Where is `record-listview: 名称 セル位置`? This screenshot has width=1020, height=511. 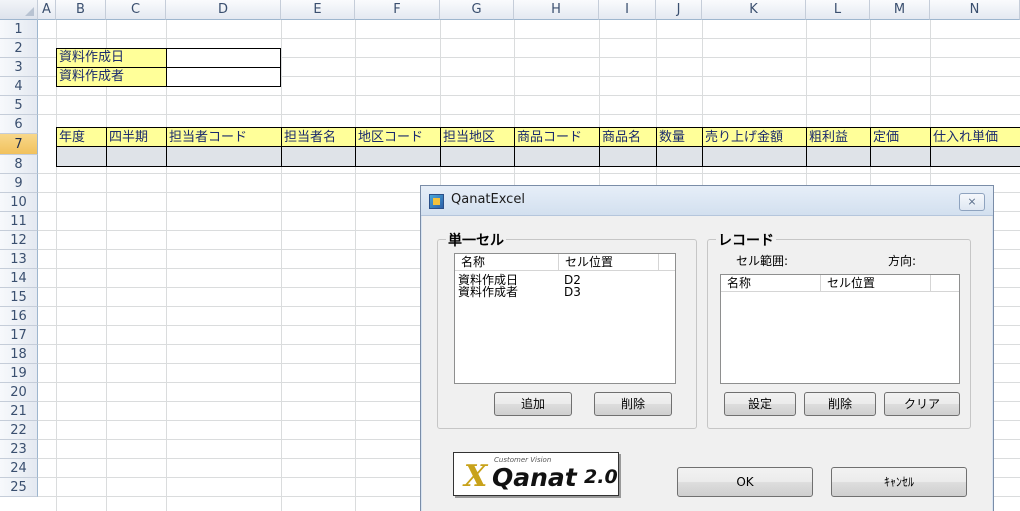
record-listview: 名称 セル位置 is located at coordinates (840, 329).